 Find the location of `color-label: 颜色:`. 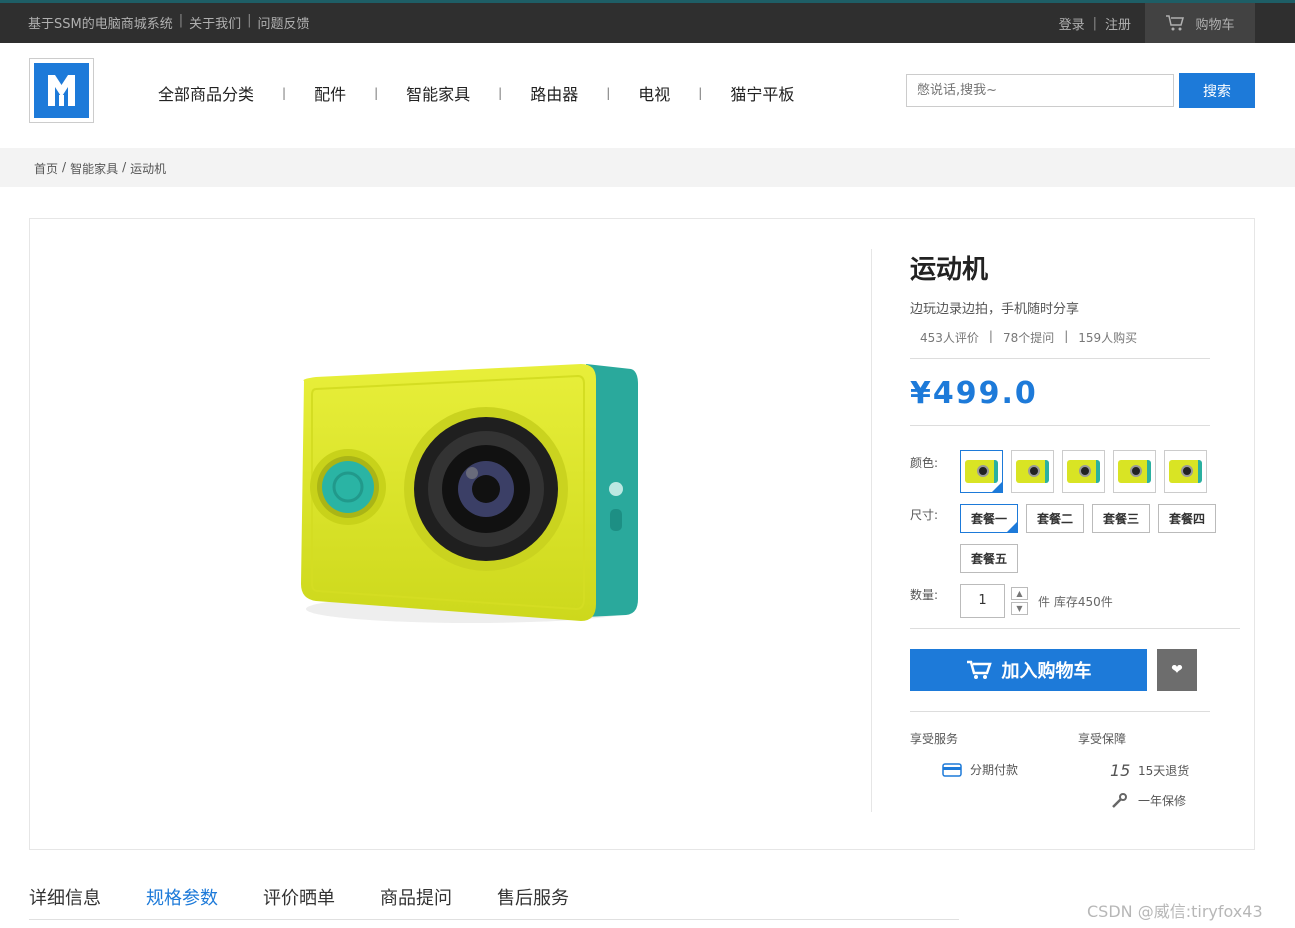

color-label: 颜色: is located at coordinates (924, 463).